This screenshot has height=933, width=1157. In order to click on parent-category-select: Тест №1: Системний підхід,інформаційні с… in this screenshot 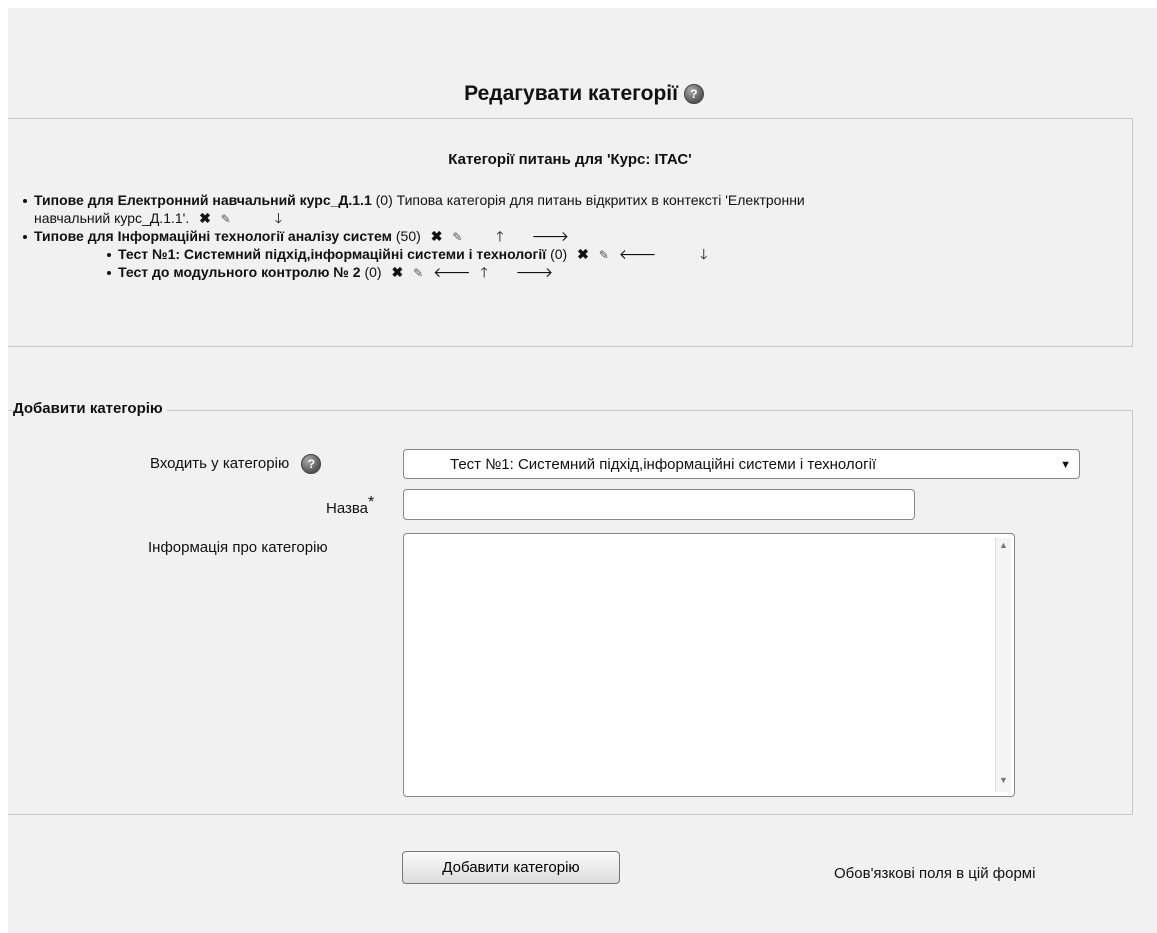, I will do `click(741, 464)`.